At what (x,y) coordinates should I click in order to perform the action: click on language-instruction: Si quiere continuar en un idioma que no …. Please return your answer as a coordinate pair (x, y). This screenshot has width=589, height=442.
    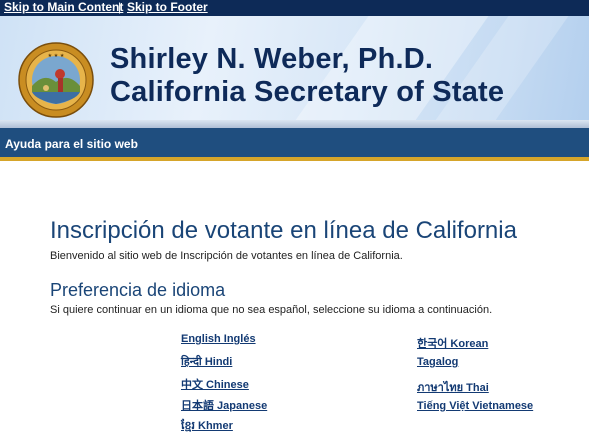
    Looking at the image, I should click on (271, 310).